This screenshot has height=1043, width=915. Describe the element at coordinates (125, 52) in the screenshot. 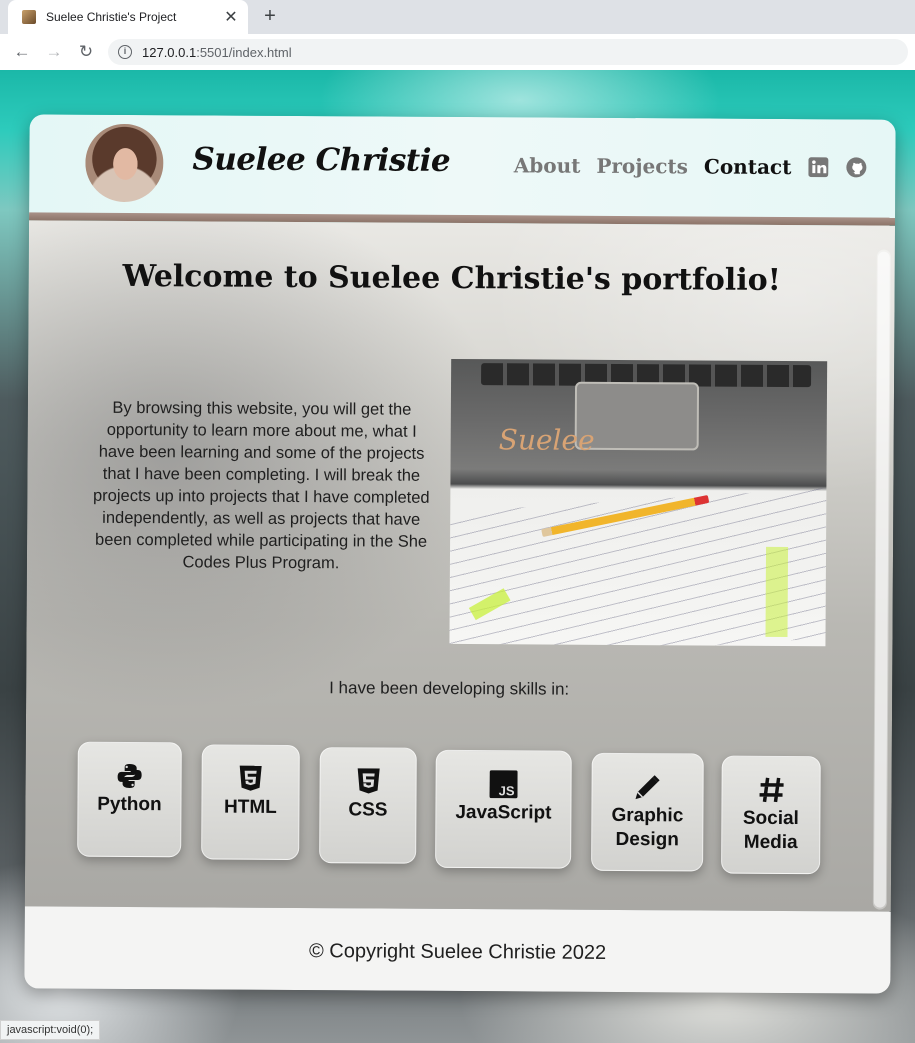

I see `info-icon: i` at that location.